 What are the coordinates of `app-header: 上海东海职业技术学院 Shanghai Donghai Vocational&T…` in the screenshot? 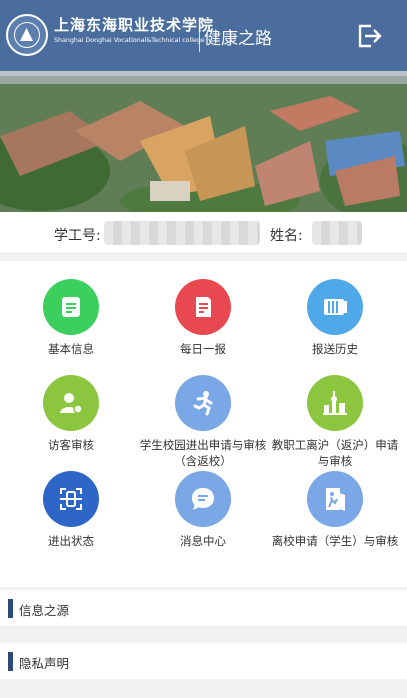 It's located at (203, 35).